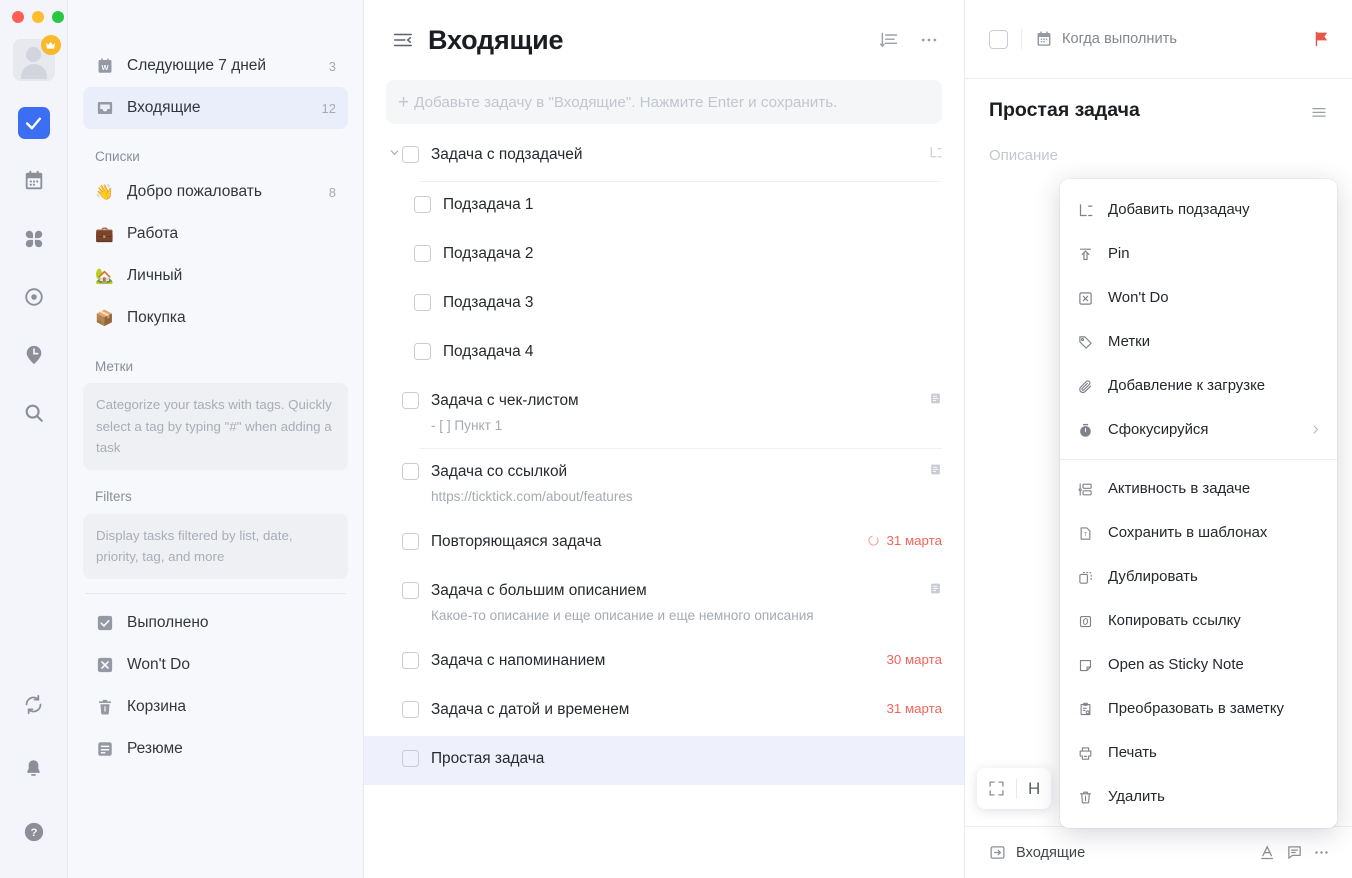 The width and height of the screenshot is (1352, 878). What do you see at coordinates (1198, 797) in the screenshot?
I see `menu-item-delete: Удалить` at bounding box center [1198, 797].